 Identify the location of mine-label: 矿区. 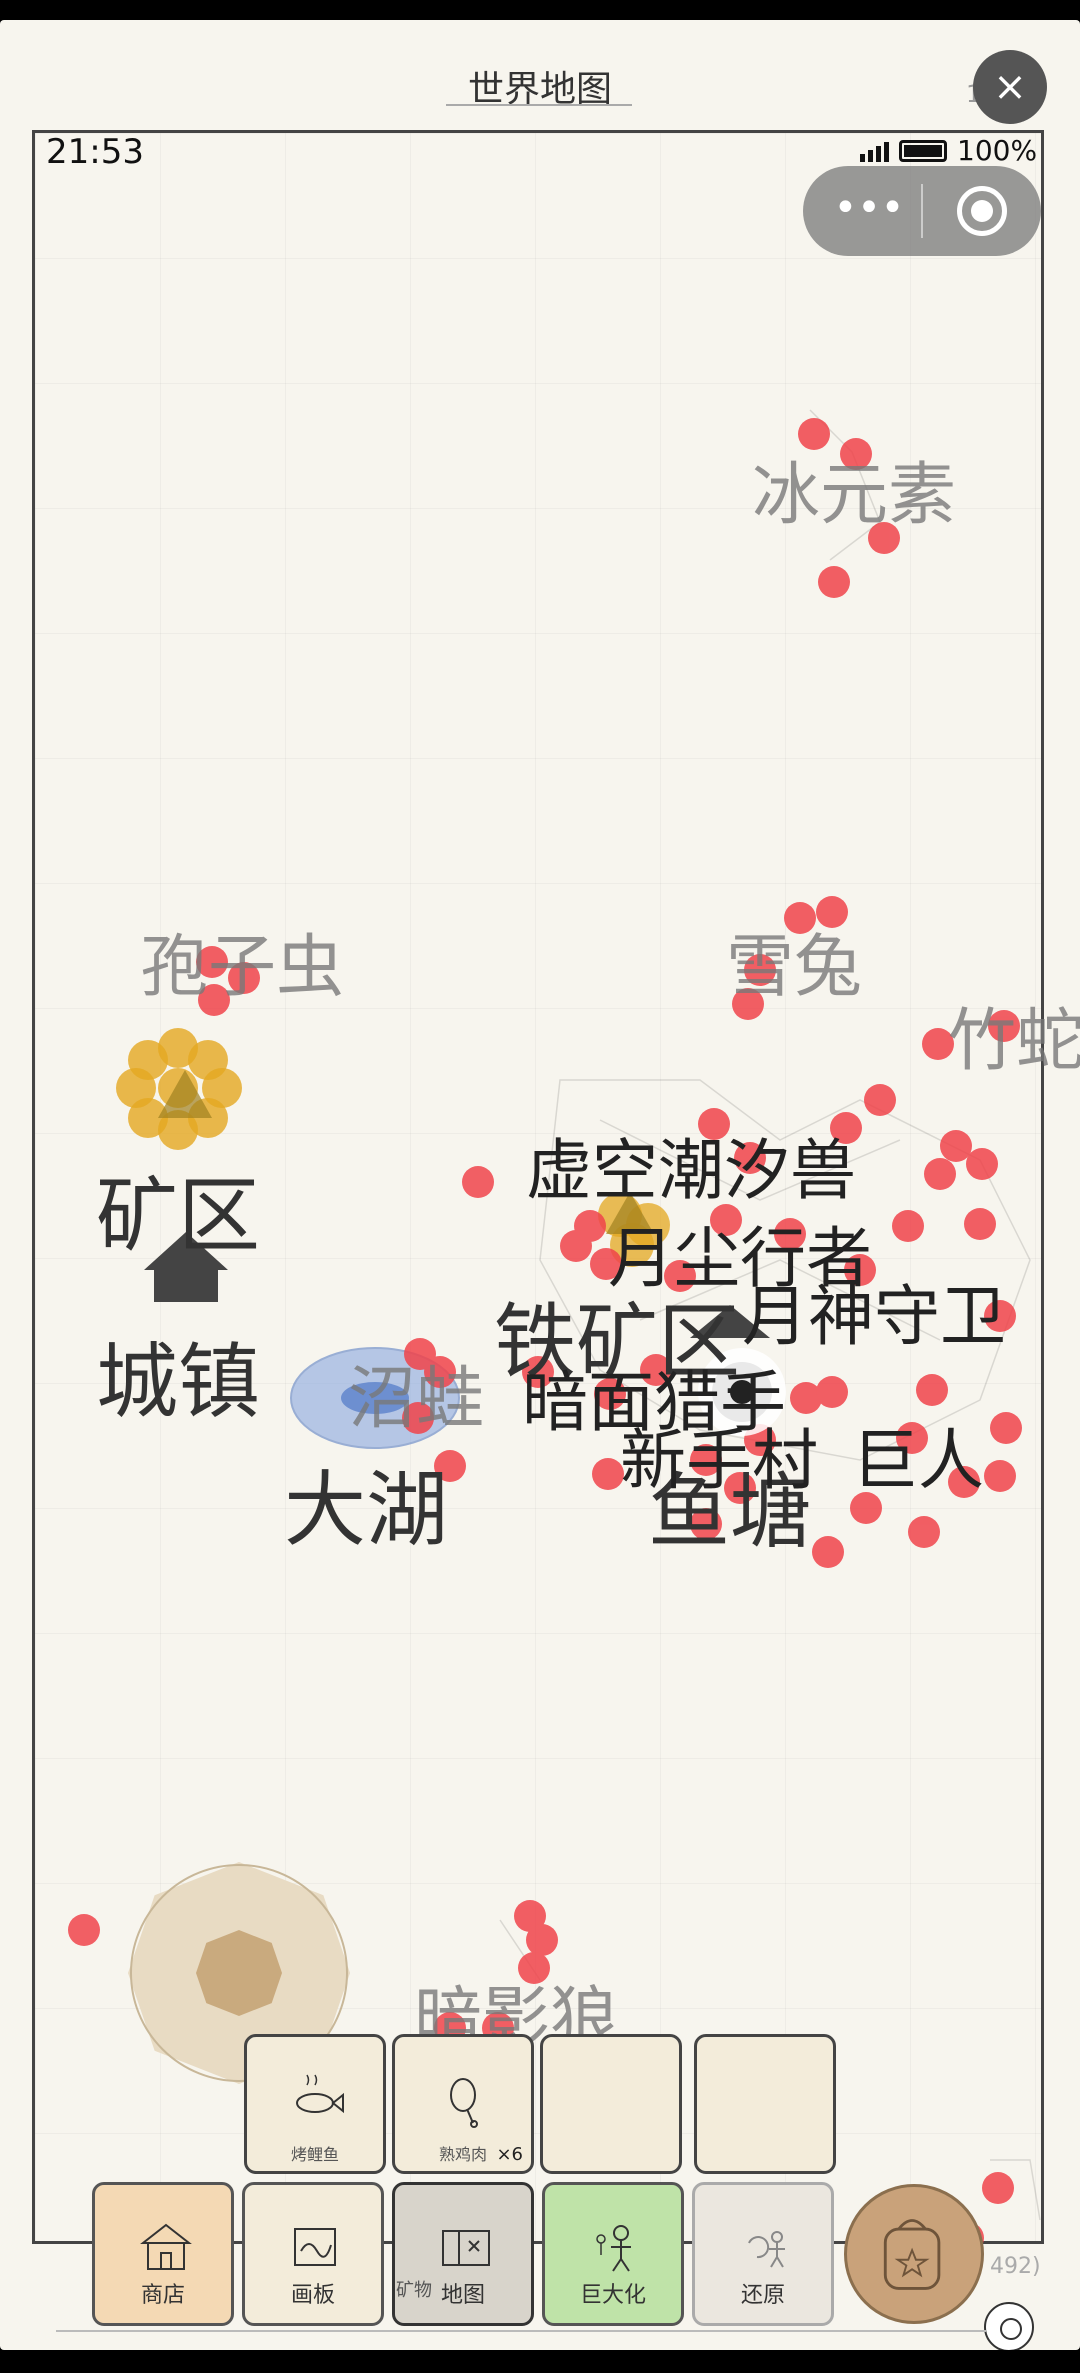
(178, 1216).